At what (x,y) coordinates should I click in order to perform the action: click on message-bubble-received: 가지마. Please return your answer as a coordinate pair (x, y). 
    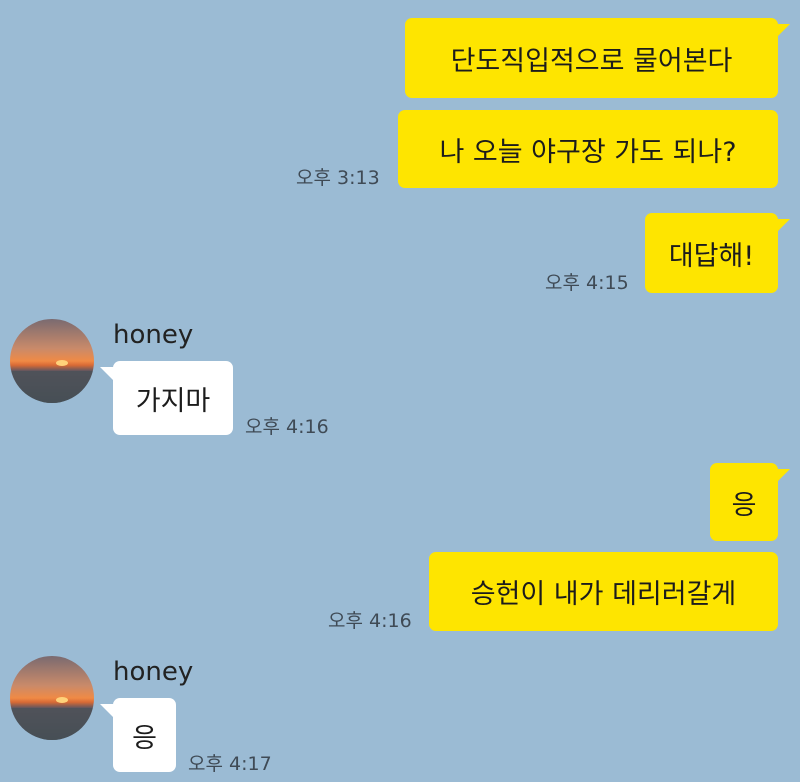
    Looking at the image, I should click on (173, 398).